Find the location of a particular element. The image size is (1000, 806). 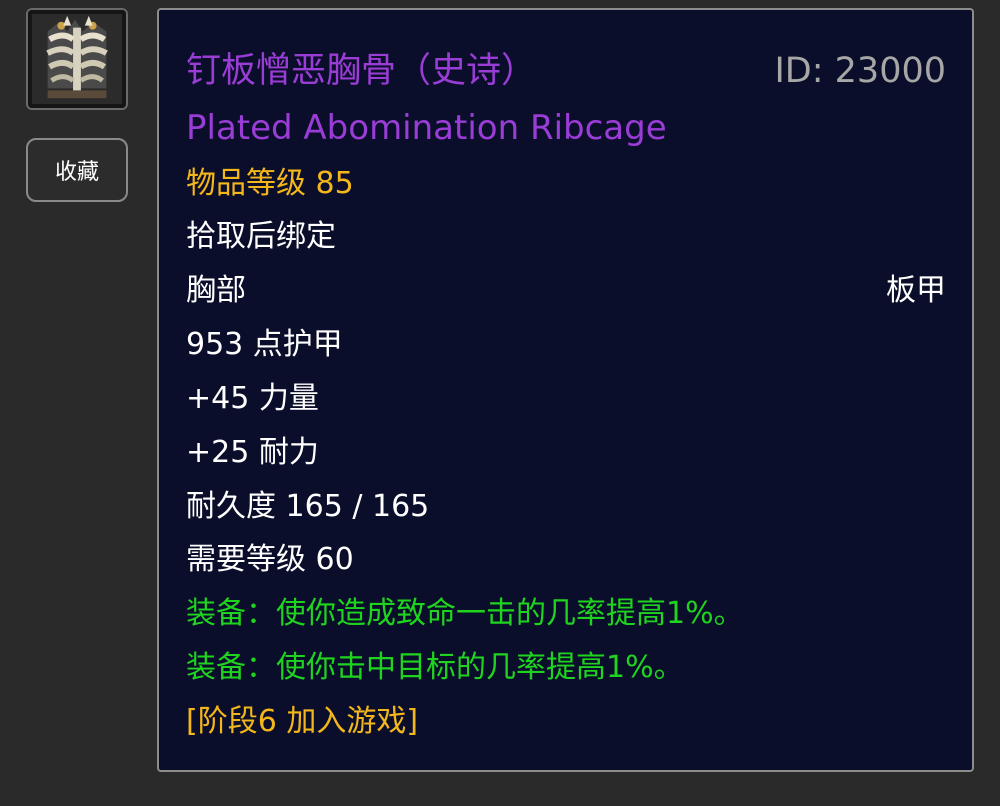

stat-strength: +45 力量 is located at coordinates (252, 398).